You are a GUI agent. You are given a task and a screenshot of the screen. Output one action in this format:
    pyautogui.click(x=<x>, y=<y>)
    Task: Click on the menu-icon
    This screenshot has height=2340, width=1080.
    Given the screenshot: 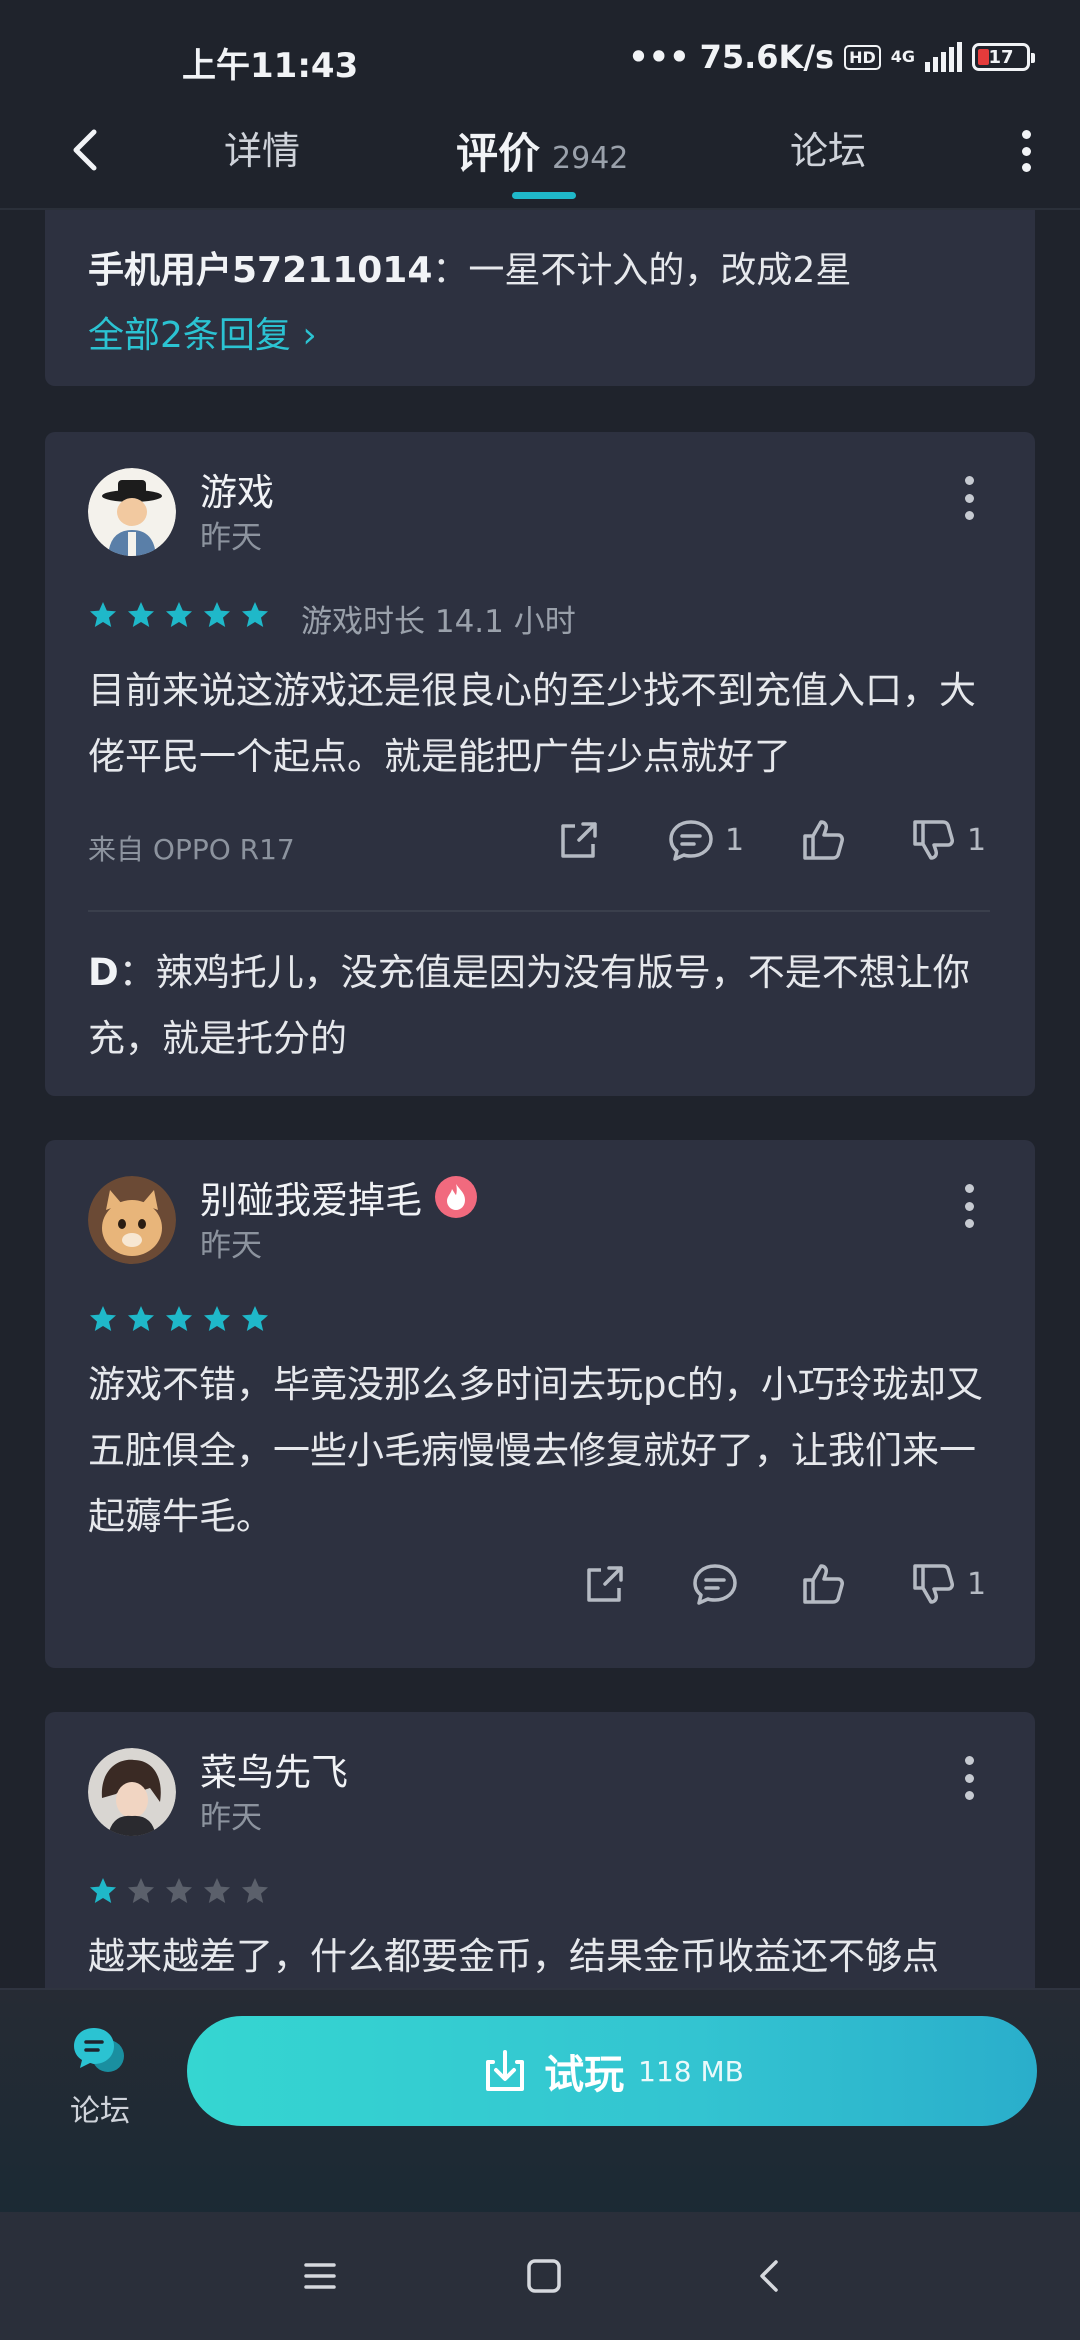 What is the action you would take?
    pyautogui.click(x=320, y=2276)
    